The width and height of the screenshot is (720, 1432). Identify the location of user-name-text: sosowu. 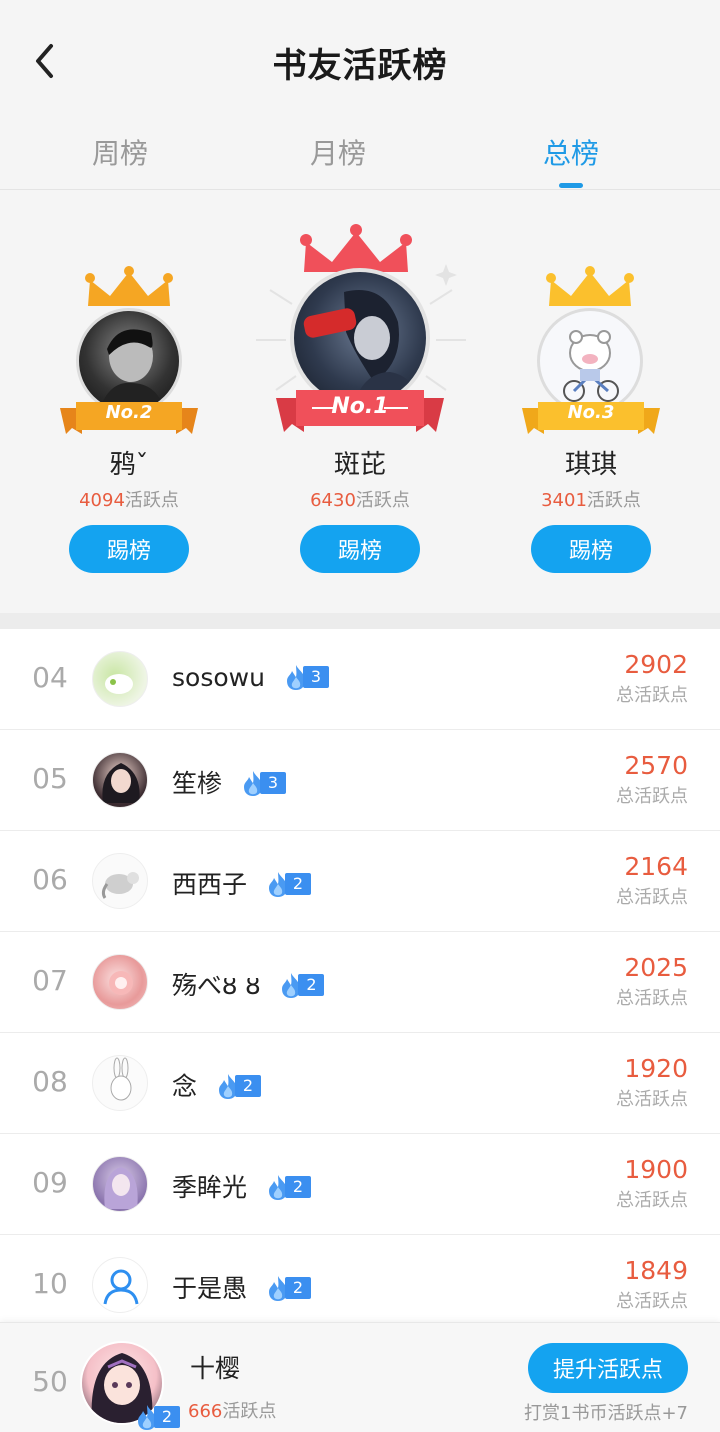
(218, 677).